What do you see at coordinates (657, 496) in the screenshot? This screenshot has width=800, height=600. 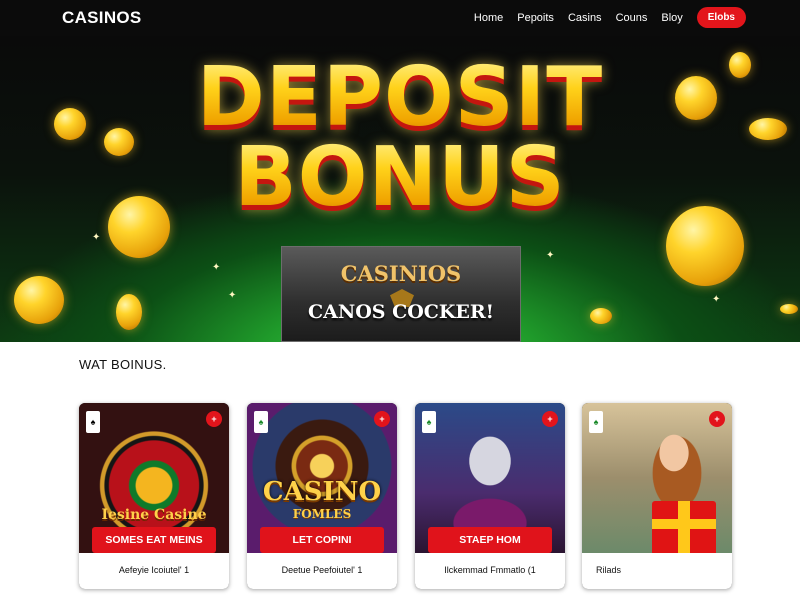 I see `bonus-card: ♠ + Rilads` at bounding box center [657, 496].